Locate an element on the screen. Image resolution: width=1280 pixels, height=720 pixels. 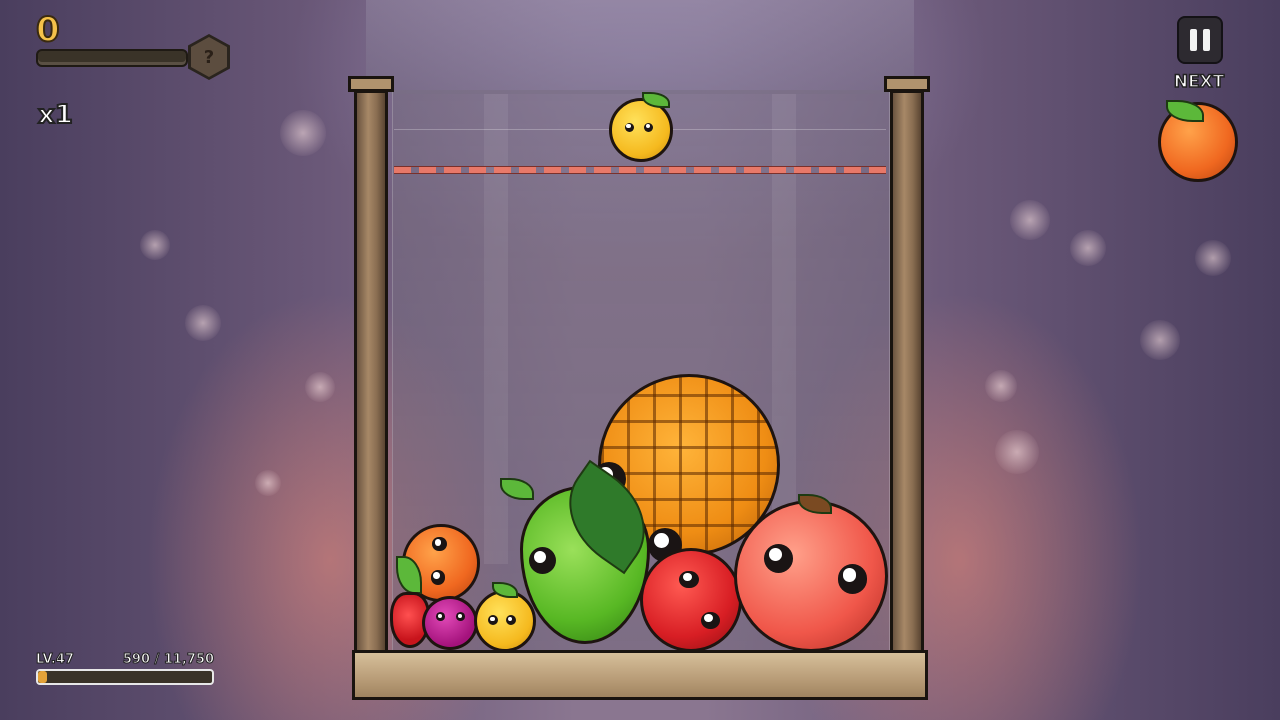
level-info: LV.47 590 / 11,750 is located at coordinates (125, 660).